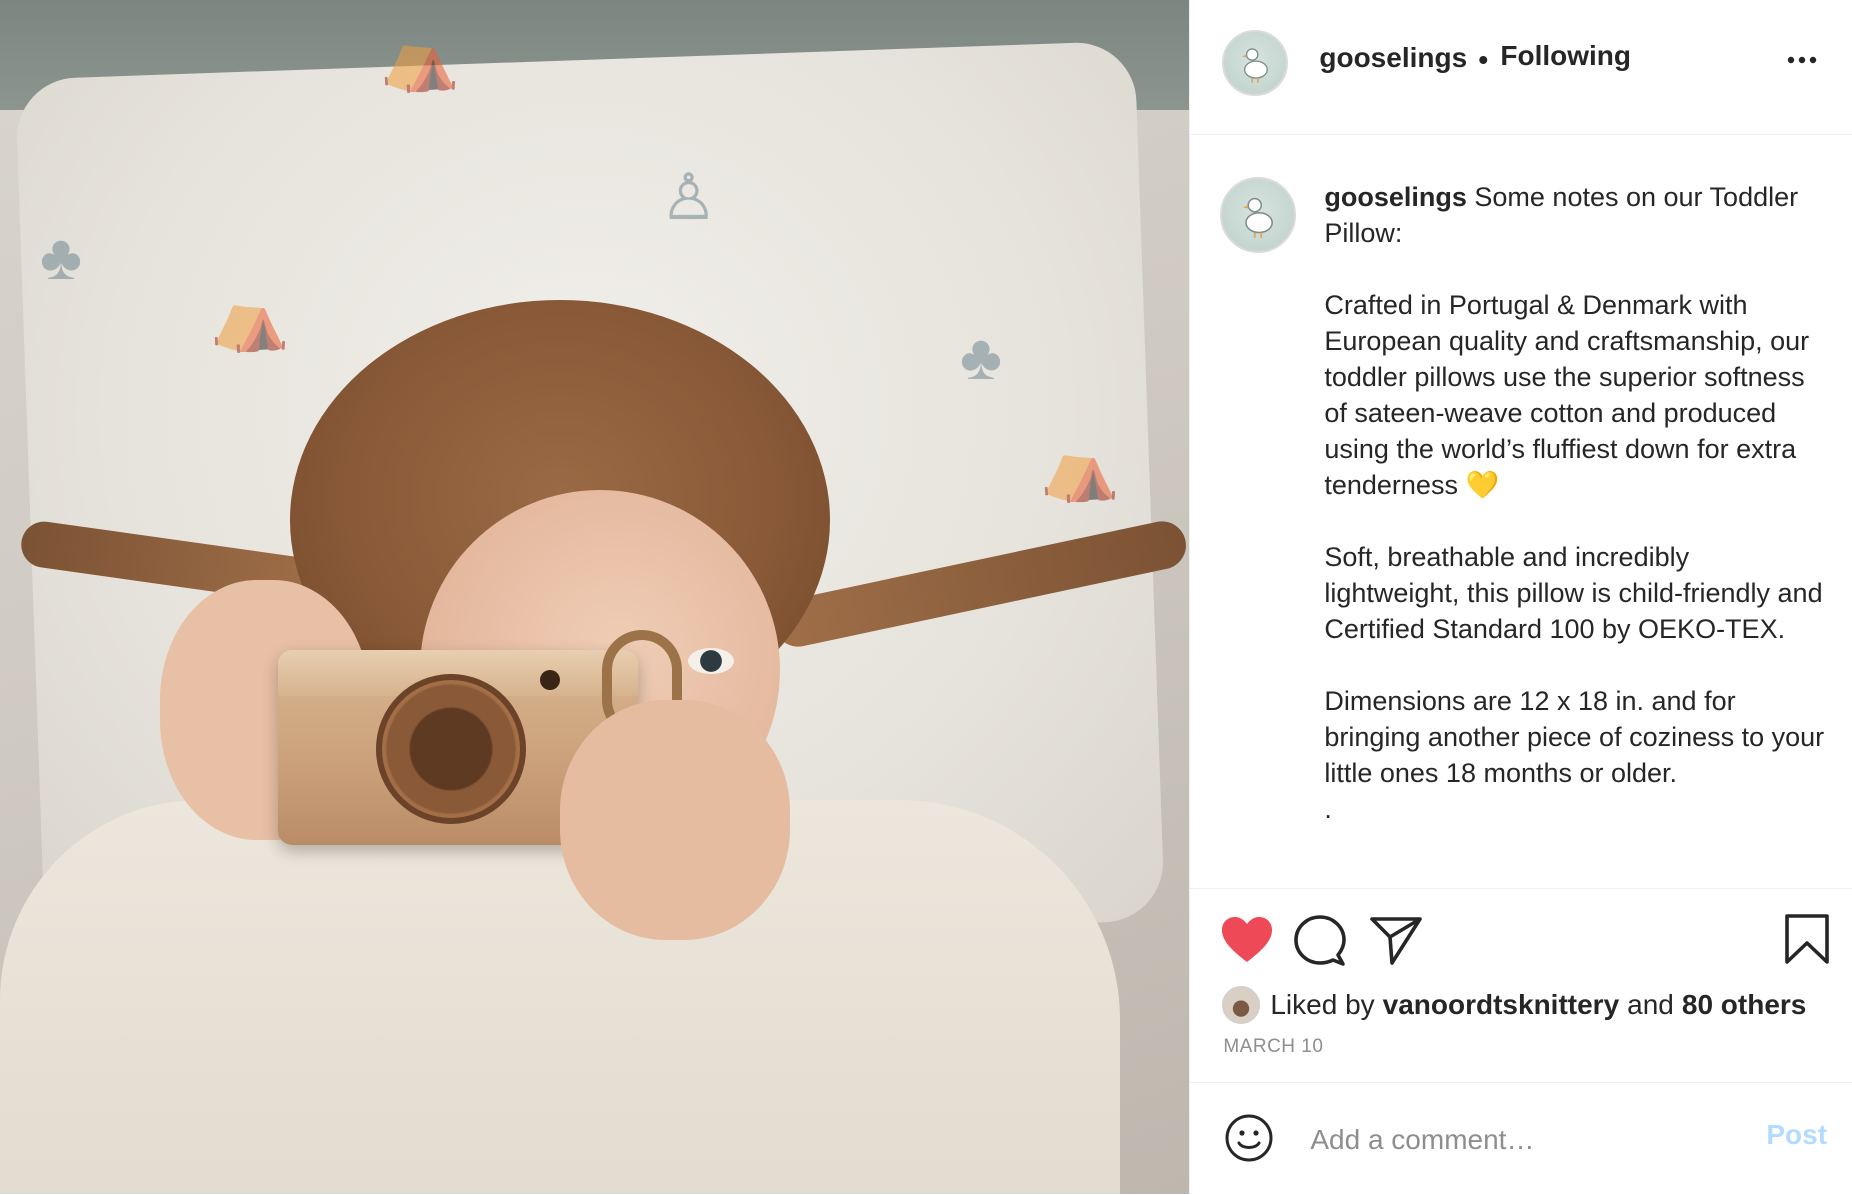 The image size is (1852, 1195). Describe the element at coordinates (689, 197) in the screenshot. I see `photo-motif-figure: ♙` at that location.